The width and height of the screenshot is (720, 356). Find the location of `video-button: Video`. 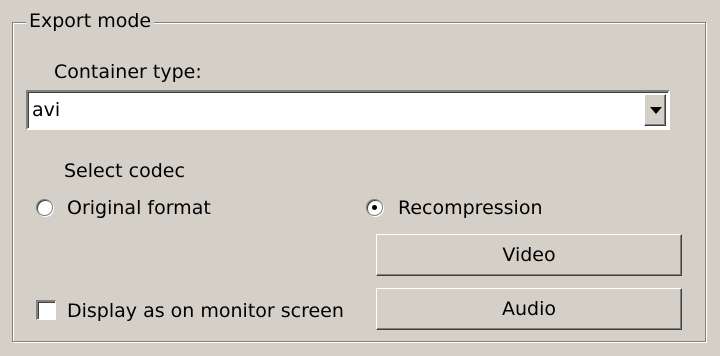

video-button: Video is located at coordinates (529, 255).